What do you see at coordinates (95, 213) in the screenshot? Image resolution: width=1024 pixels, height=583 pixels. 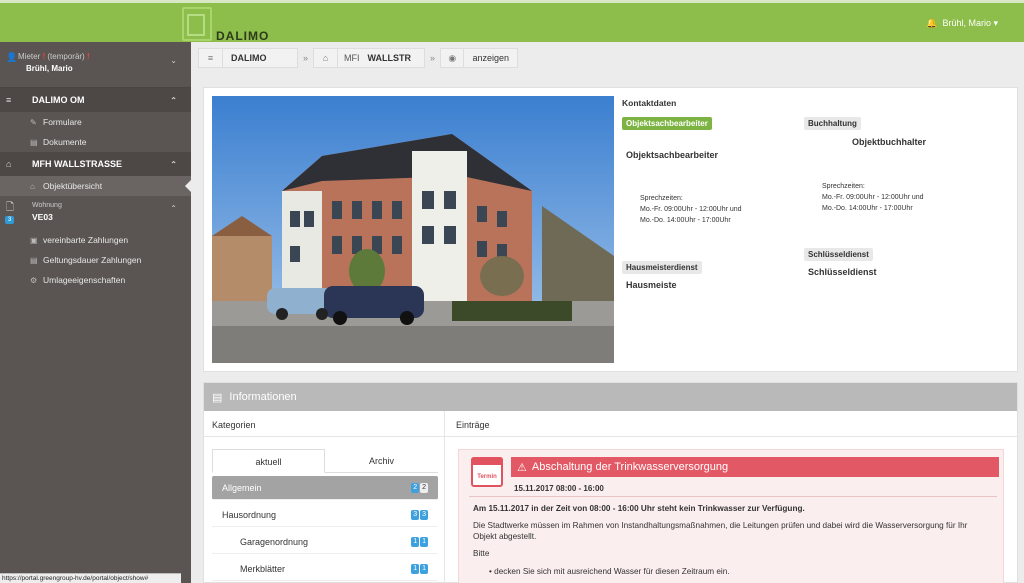 I see `sidebar-section-wohnung: 🗋 3 Wohnung VE03 ⌃` at bounding box center [95, 213].